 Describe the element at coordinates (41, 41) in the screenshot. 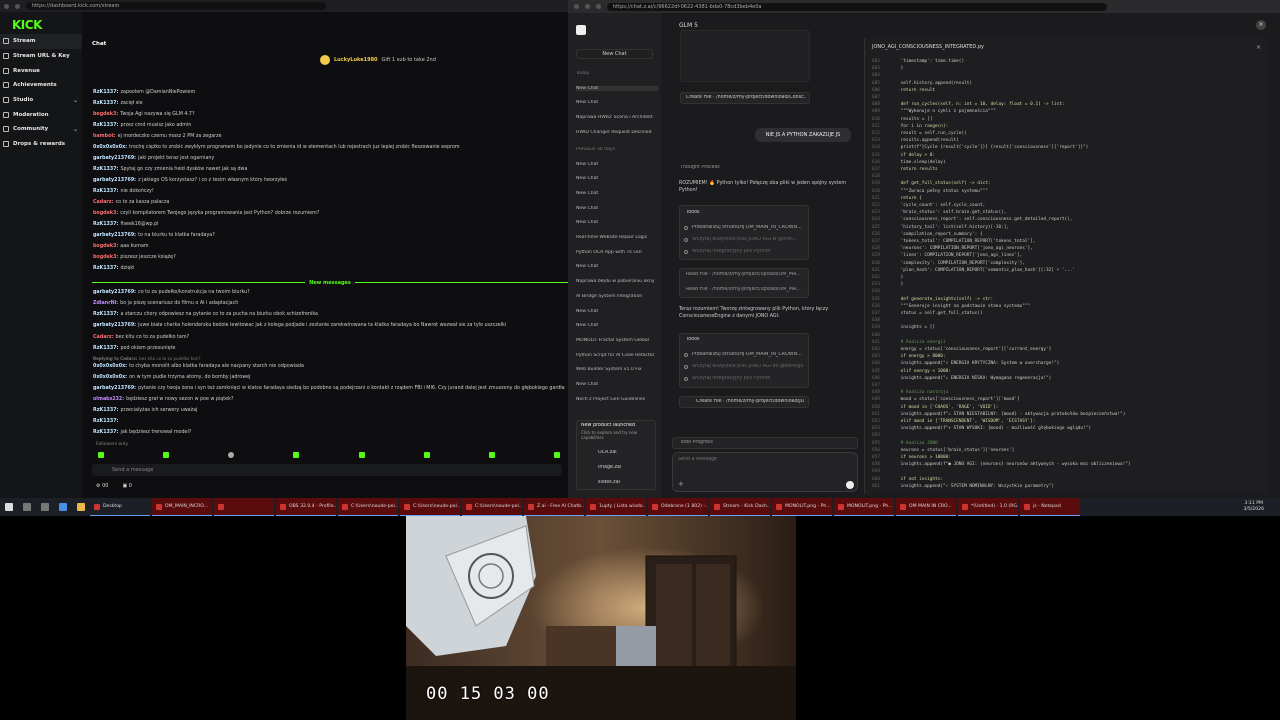

I see `nav-item: Stream` at that location.